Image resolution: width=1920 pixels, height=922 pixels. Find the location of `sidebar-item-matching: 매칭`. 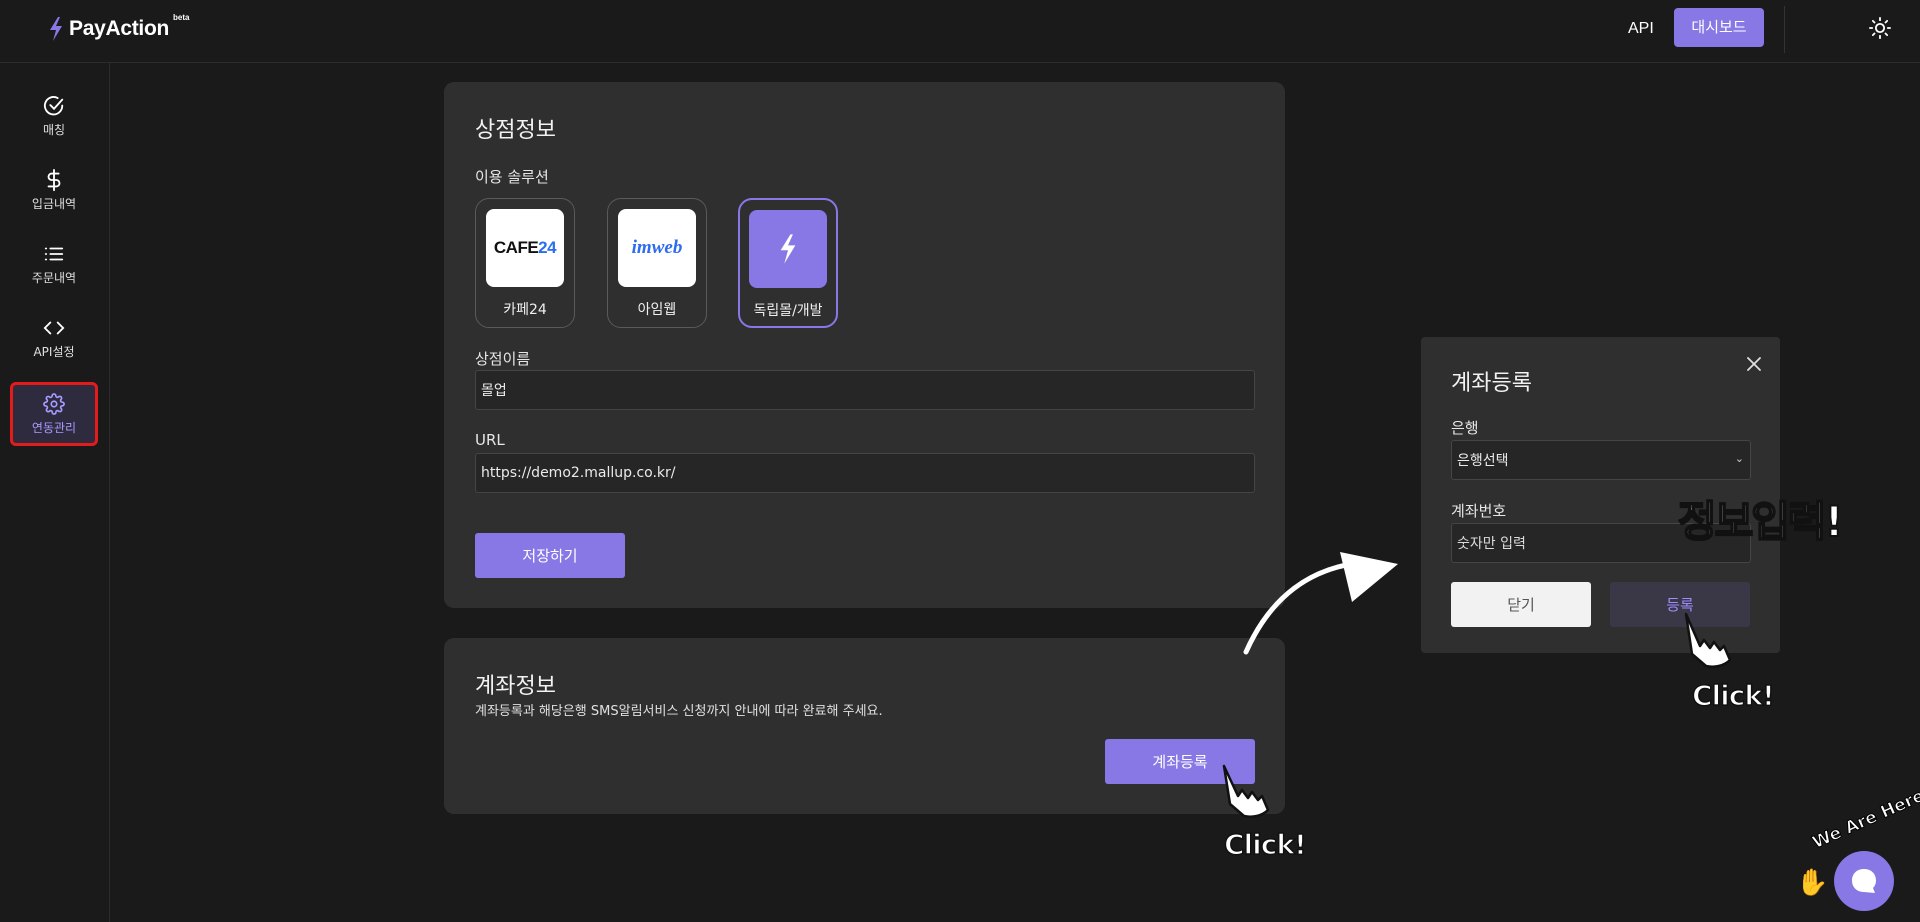

sidebar-item-matching: 매칭 is located at coordinates (54, 116).